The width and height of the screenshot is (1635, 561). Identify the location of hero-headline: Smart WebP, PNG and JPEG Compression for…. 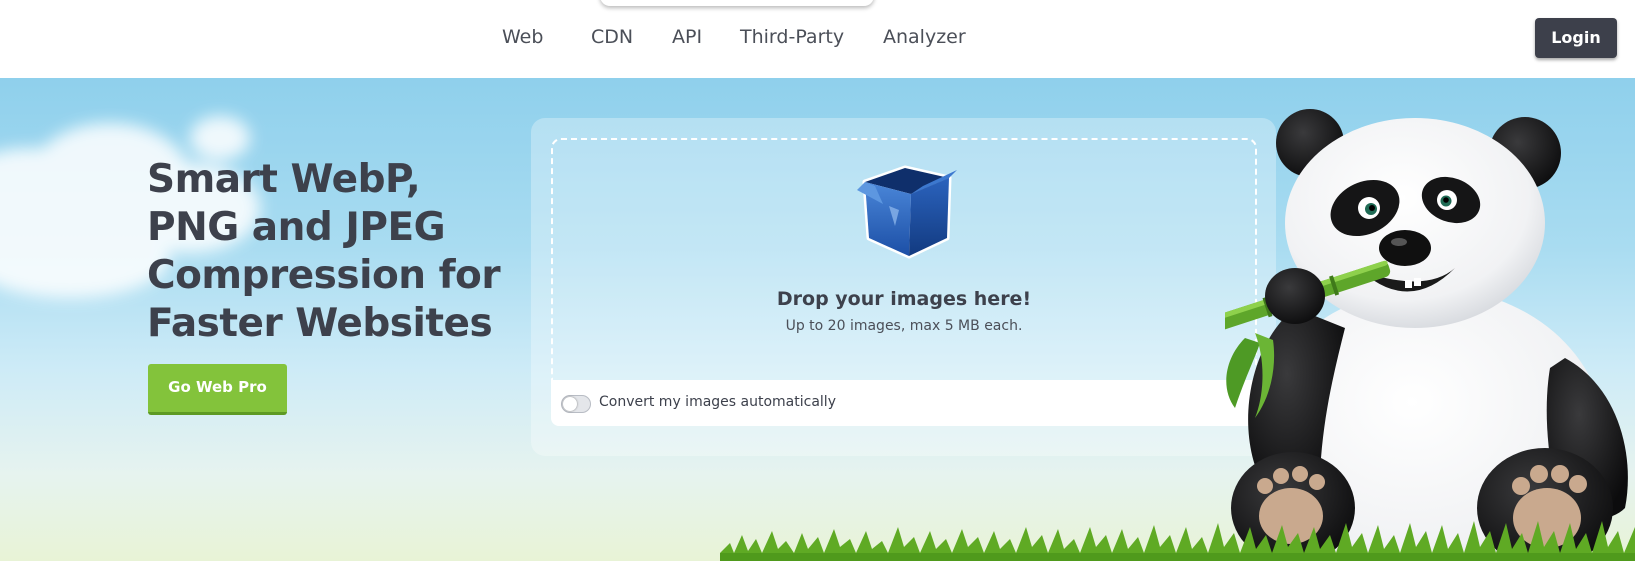
(324, 251).